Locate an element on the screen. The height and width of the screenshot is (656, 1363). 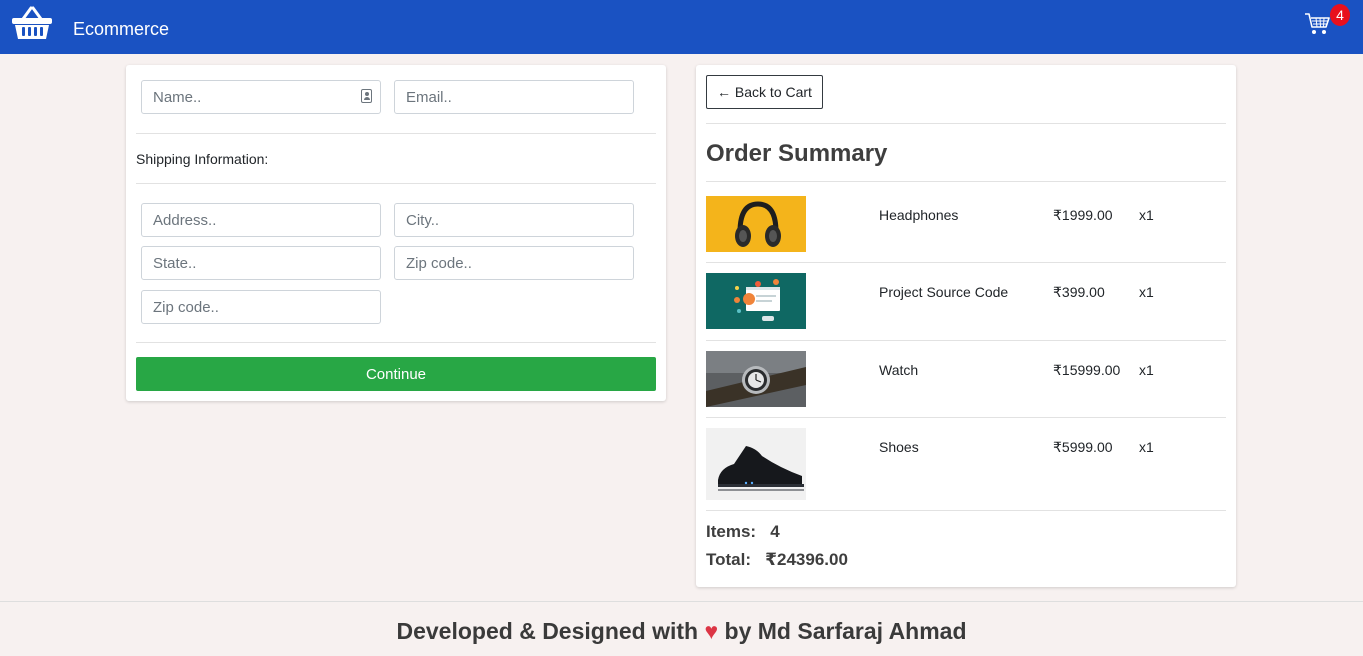
item-name: Headphones is located at coordinates (919, 215).